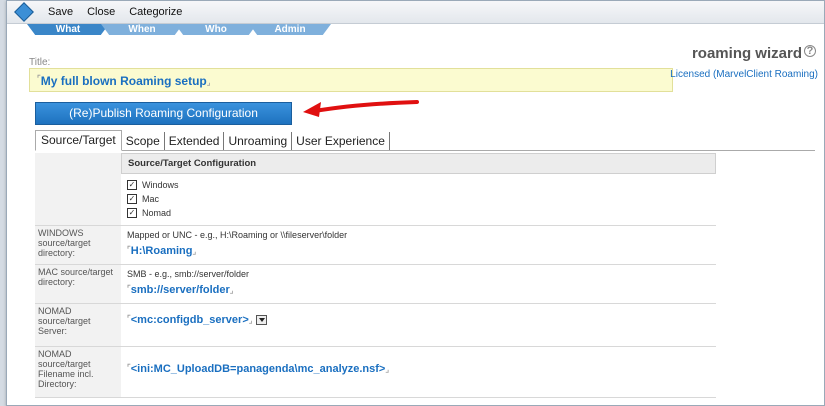  Describe the element at coordinates (68, 29) in the screenshot. I see `navtab-what: What` at that location.